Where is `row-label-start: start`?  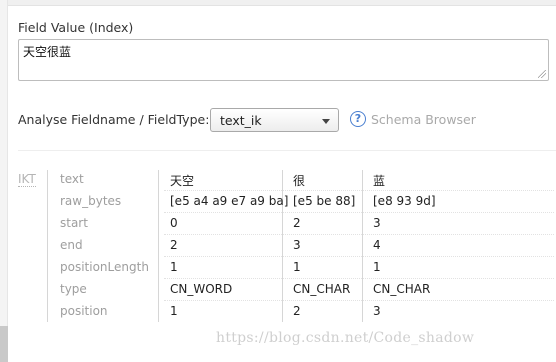
row-label-start: start is located at coordinates (74, 223).